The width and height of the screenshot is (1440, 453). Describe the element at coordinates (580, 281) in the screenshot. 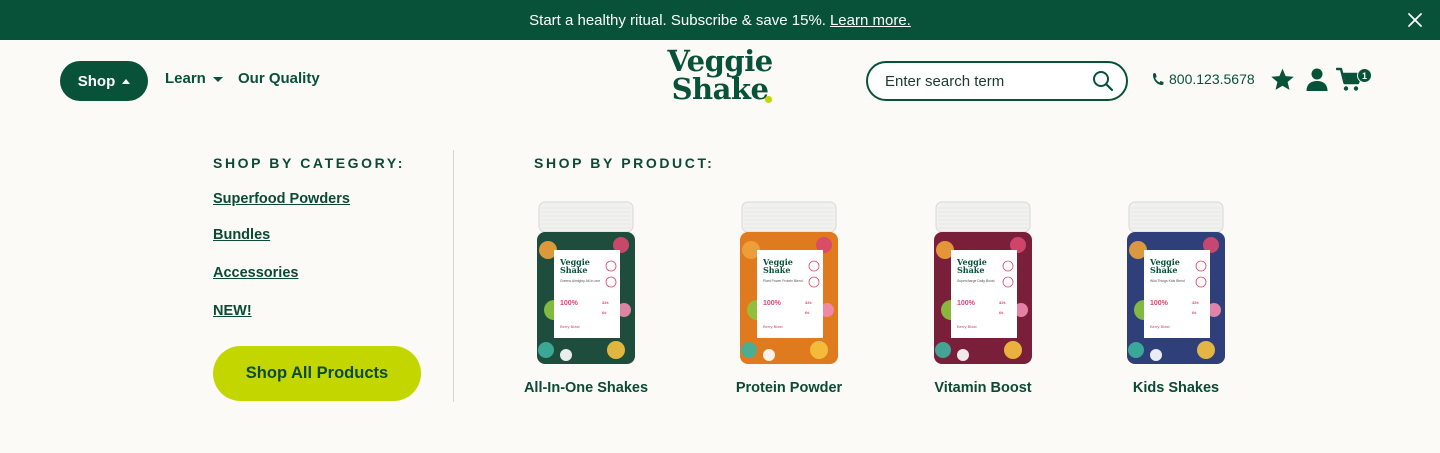

I see `svg-text: Greens Almighty All-In-one` at that location.